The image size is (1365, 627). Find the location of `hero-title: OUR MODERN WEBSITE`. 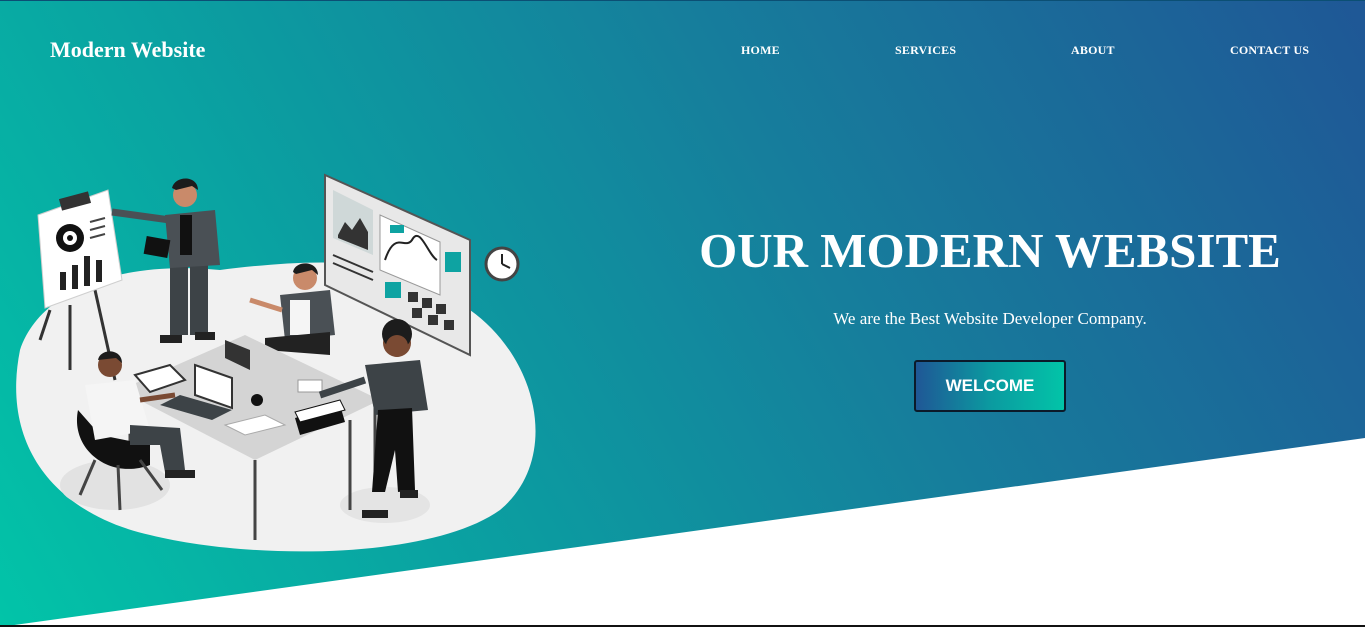

hero-title: OUR MODERN WEBSITE is located at coordinates (990, 250).